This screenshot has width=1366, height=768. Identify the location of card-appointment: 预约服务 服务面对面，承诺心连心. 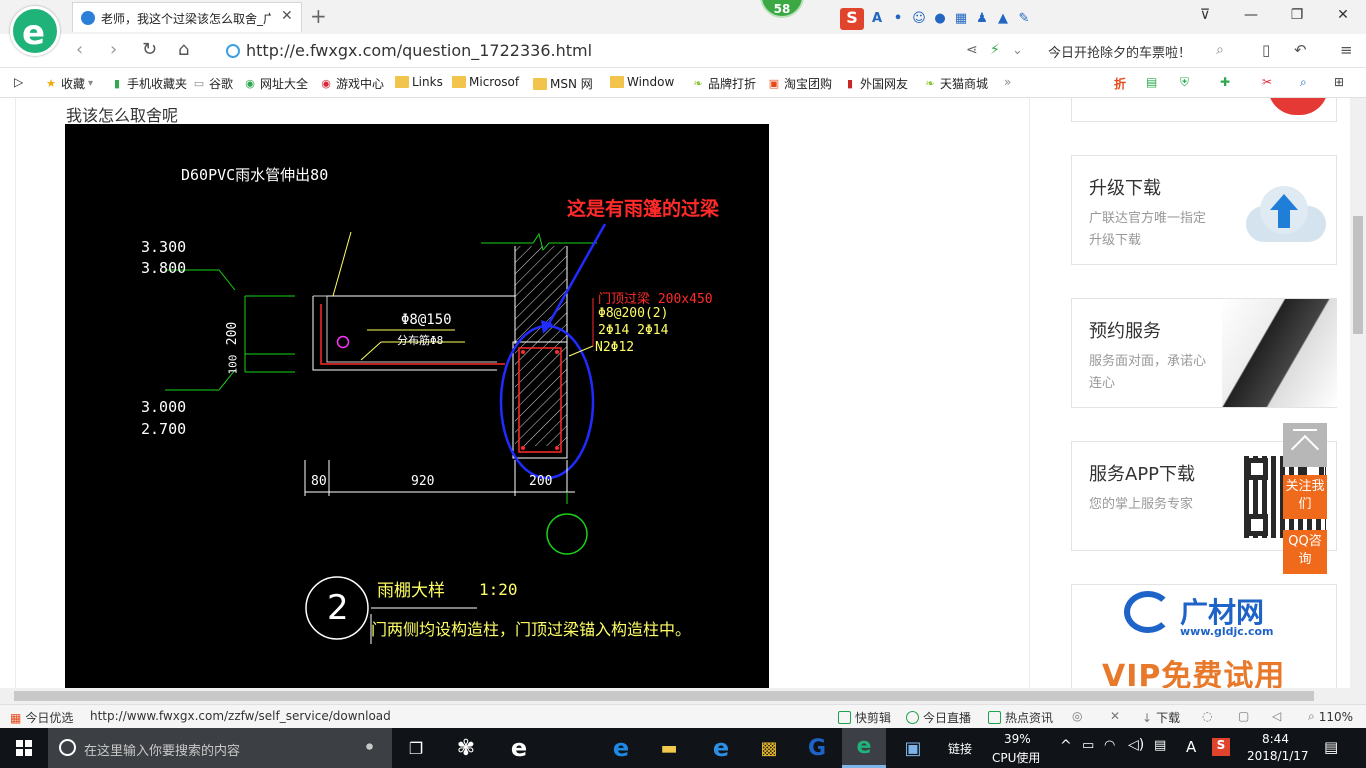
(1204, 353).